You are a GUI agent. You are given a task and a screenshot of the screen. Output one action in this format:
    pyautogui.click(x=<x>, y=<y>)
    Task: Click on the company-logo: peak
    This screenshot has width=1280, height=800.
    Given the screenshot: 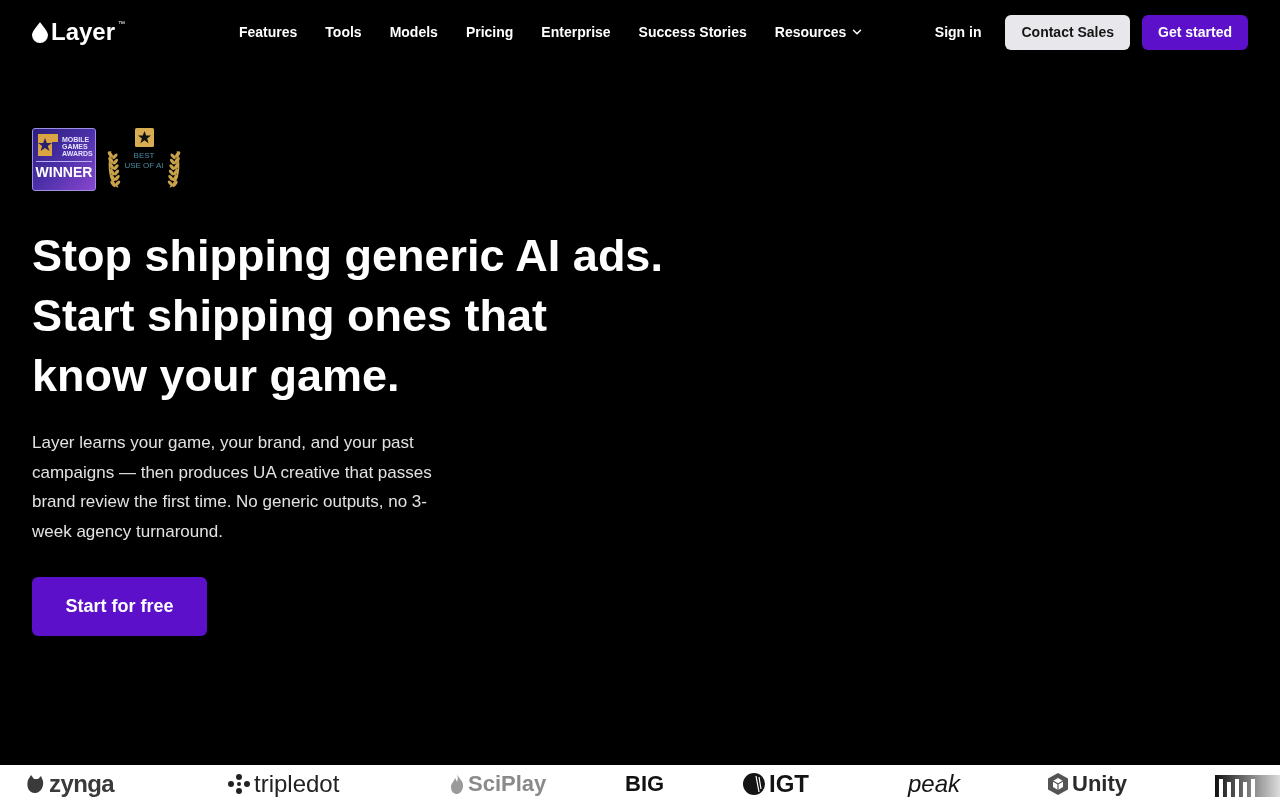 What is the action you would take?
    pyautogui.click(x=934, y=784)
    